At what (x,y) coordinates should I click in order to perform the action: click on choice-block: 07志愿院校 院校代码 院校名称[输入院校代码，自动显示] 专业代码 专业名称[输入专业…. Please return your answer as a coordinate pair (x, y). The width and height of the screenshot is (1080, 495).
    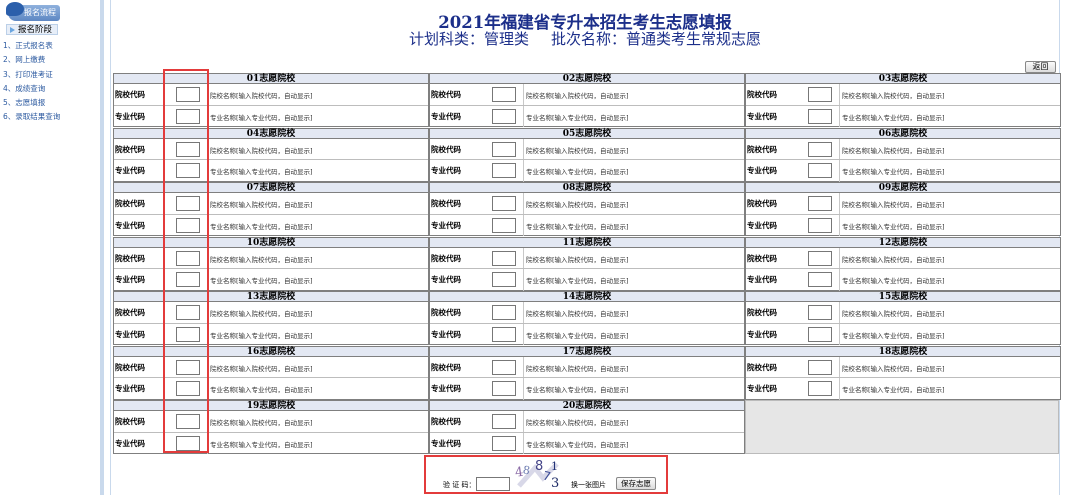
    Looking at the image, I should click on (271, 209).